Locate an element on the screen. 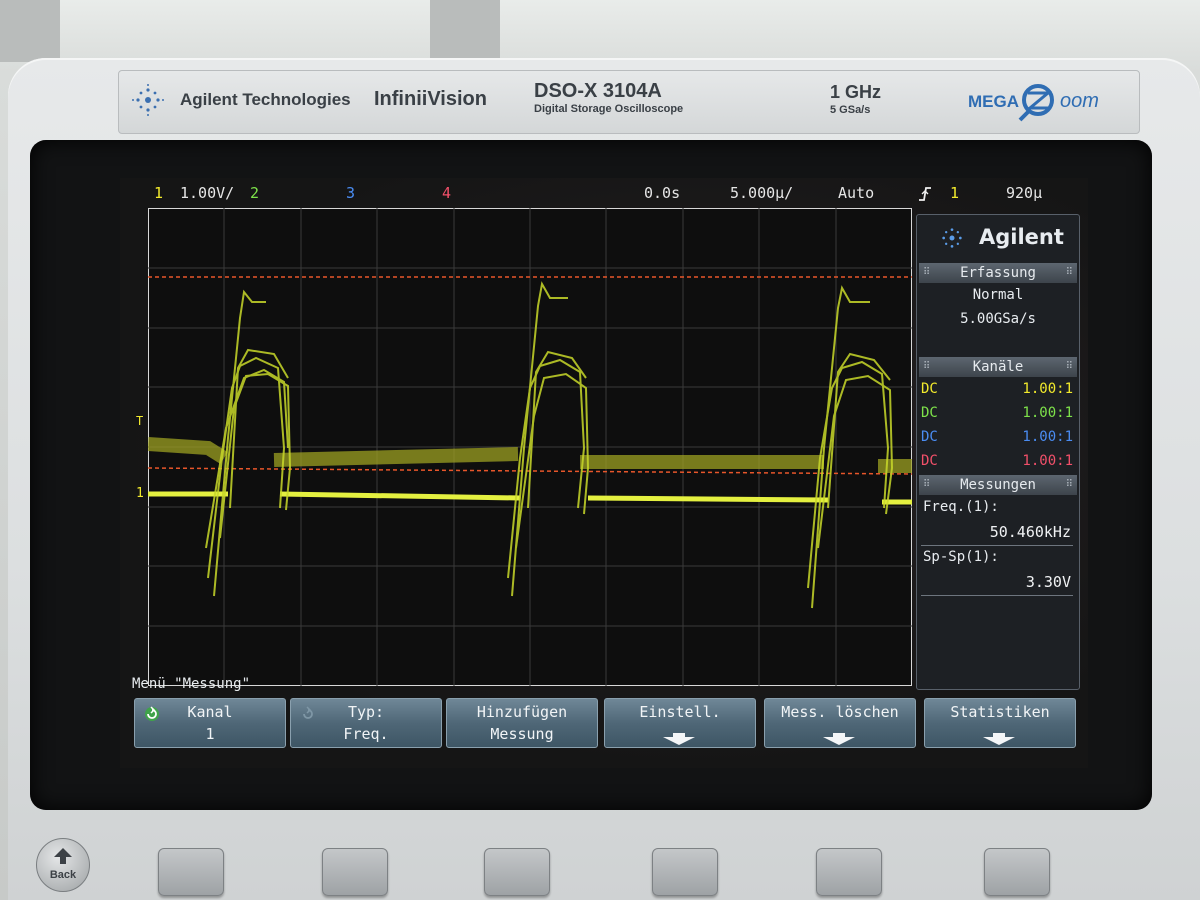 Image resolution: width=1200 pixels, height=900 pixels. channel-row-1: DC 1.00:1 is located at coordinates (997, 390).